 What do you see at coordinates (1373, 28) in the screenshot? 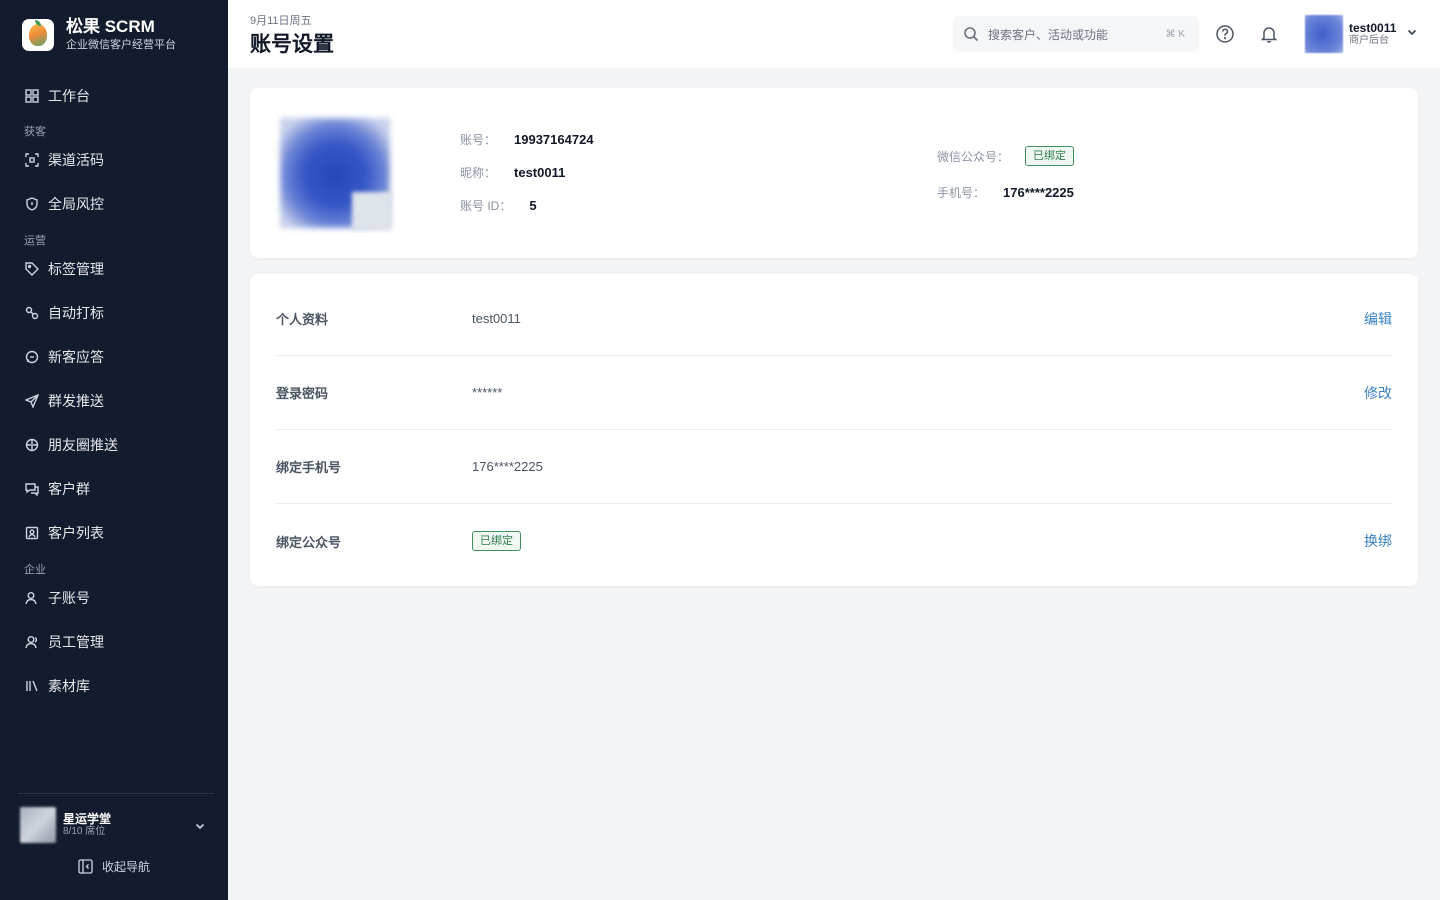
I see `user-name: test0011` at bounding box center [1373, 28].